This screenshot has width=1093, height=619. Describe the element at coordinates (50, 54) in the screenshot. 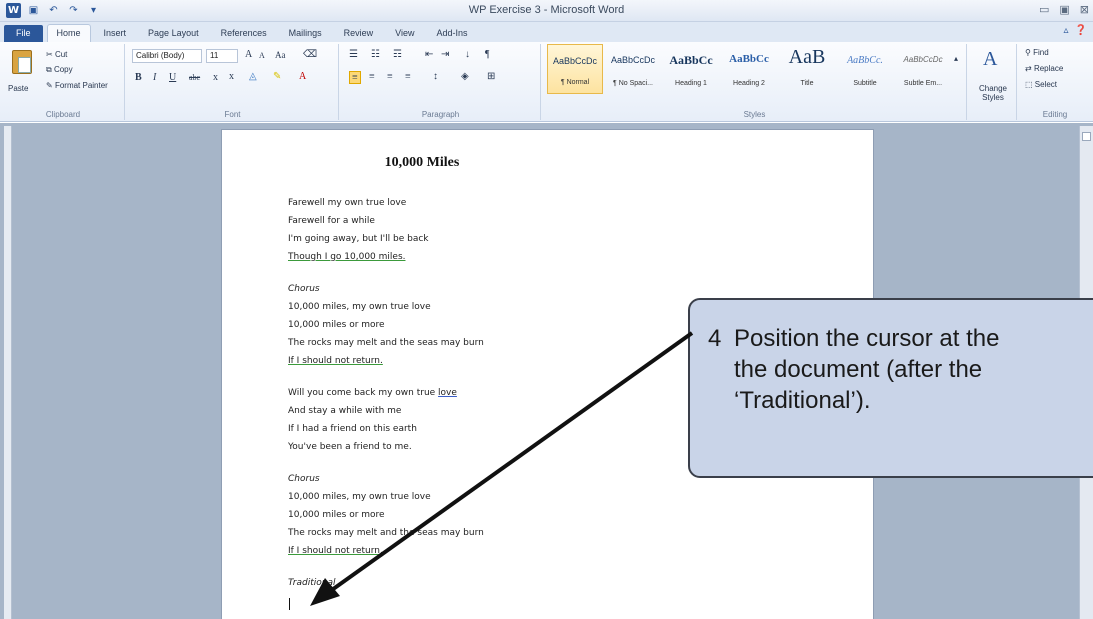

I see `scissors-icon: ✂` at that location.